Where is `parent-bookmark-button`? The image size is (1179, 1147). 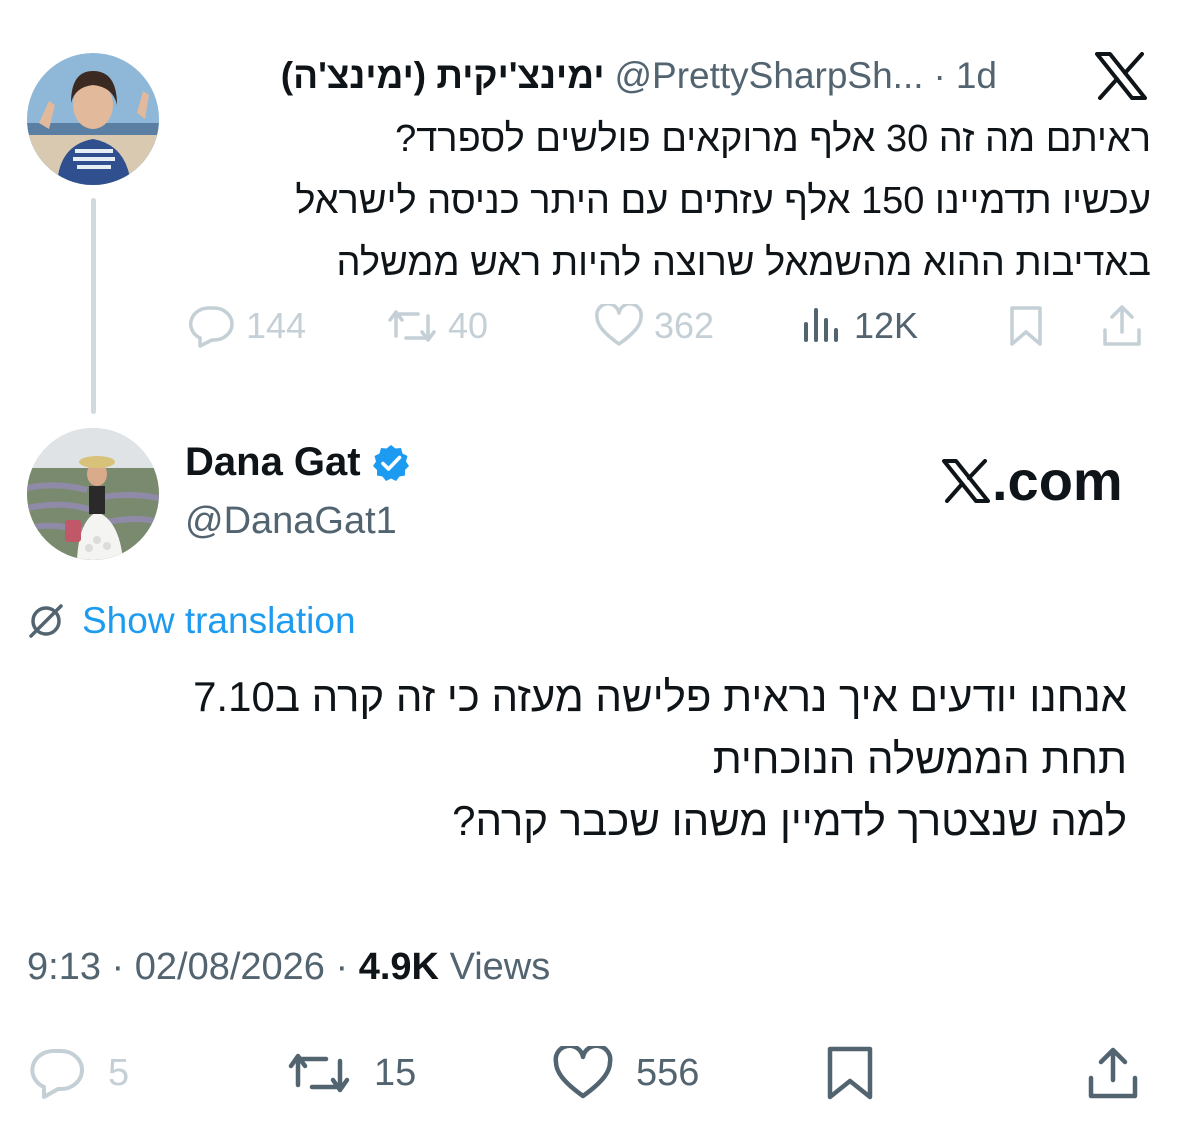 parent-bookmark-button is located at coordinates (1026, 326).